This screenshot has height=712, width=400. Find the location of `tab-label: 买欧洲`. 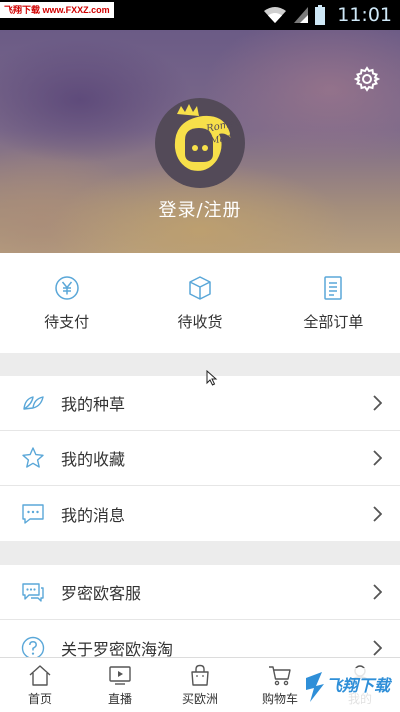

tab-label: 买欧洲 is located at coordinates (199, 699).